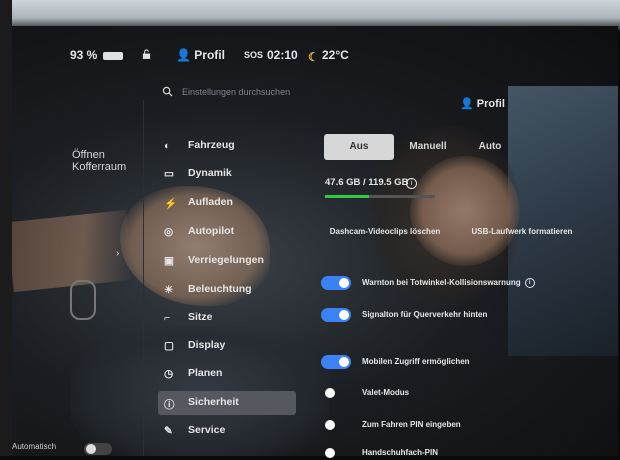  What do you see at coordinates (313, 57) in the screenshot?
I see `weather-icon: ☾` at bounding box center [313, 57].